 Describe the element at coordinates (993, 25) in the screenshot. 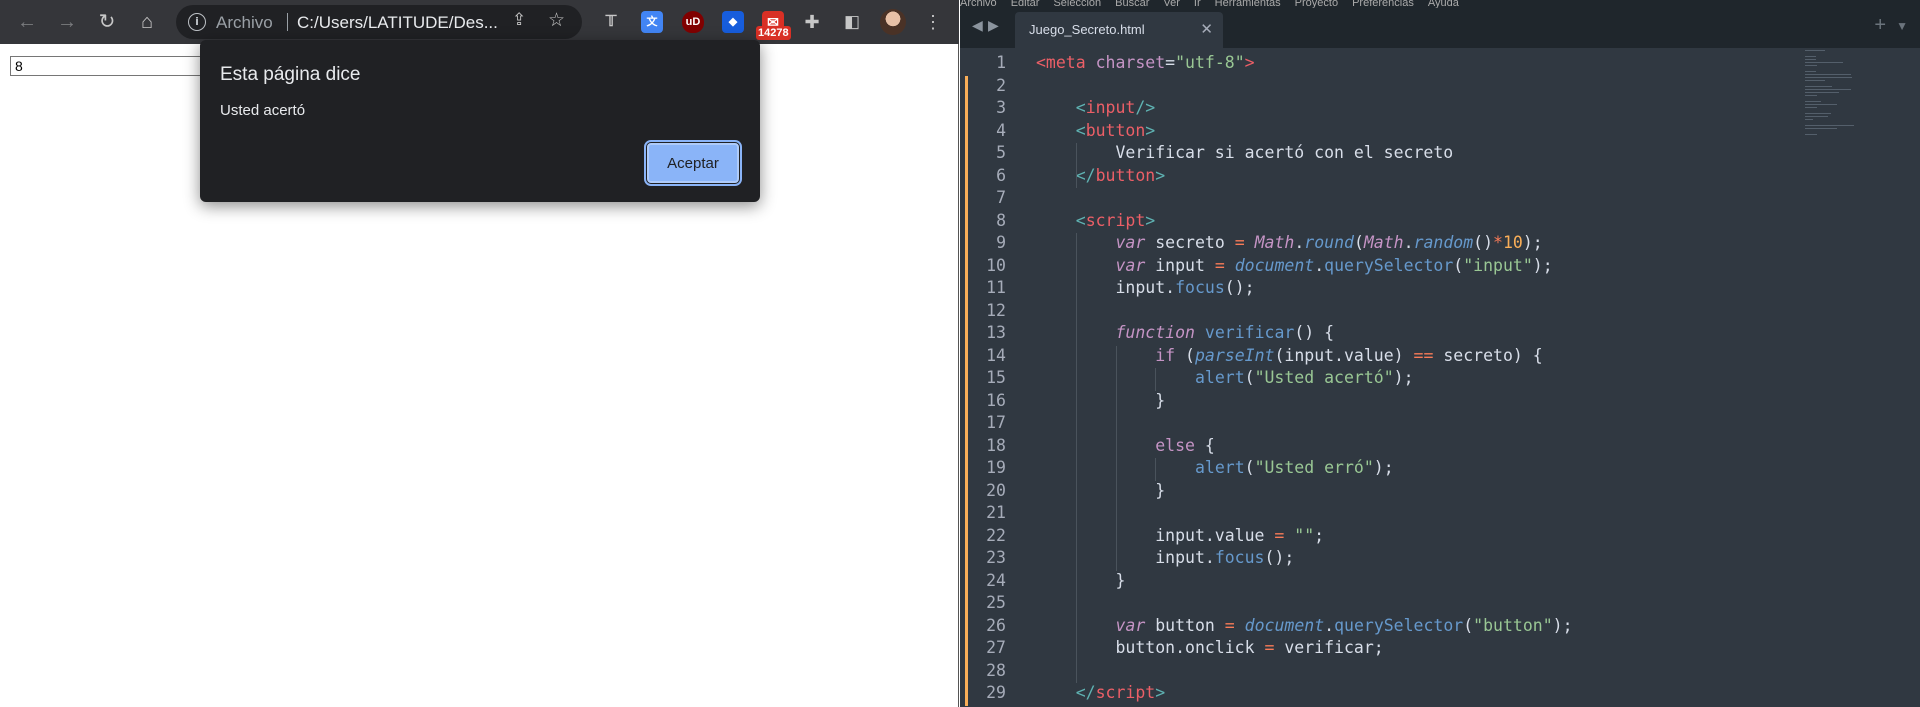

I see `tab-next-icon: ▶` at that location.